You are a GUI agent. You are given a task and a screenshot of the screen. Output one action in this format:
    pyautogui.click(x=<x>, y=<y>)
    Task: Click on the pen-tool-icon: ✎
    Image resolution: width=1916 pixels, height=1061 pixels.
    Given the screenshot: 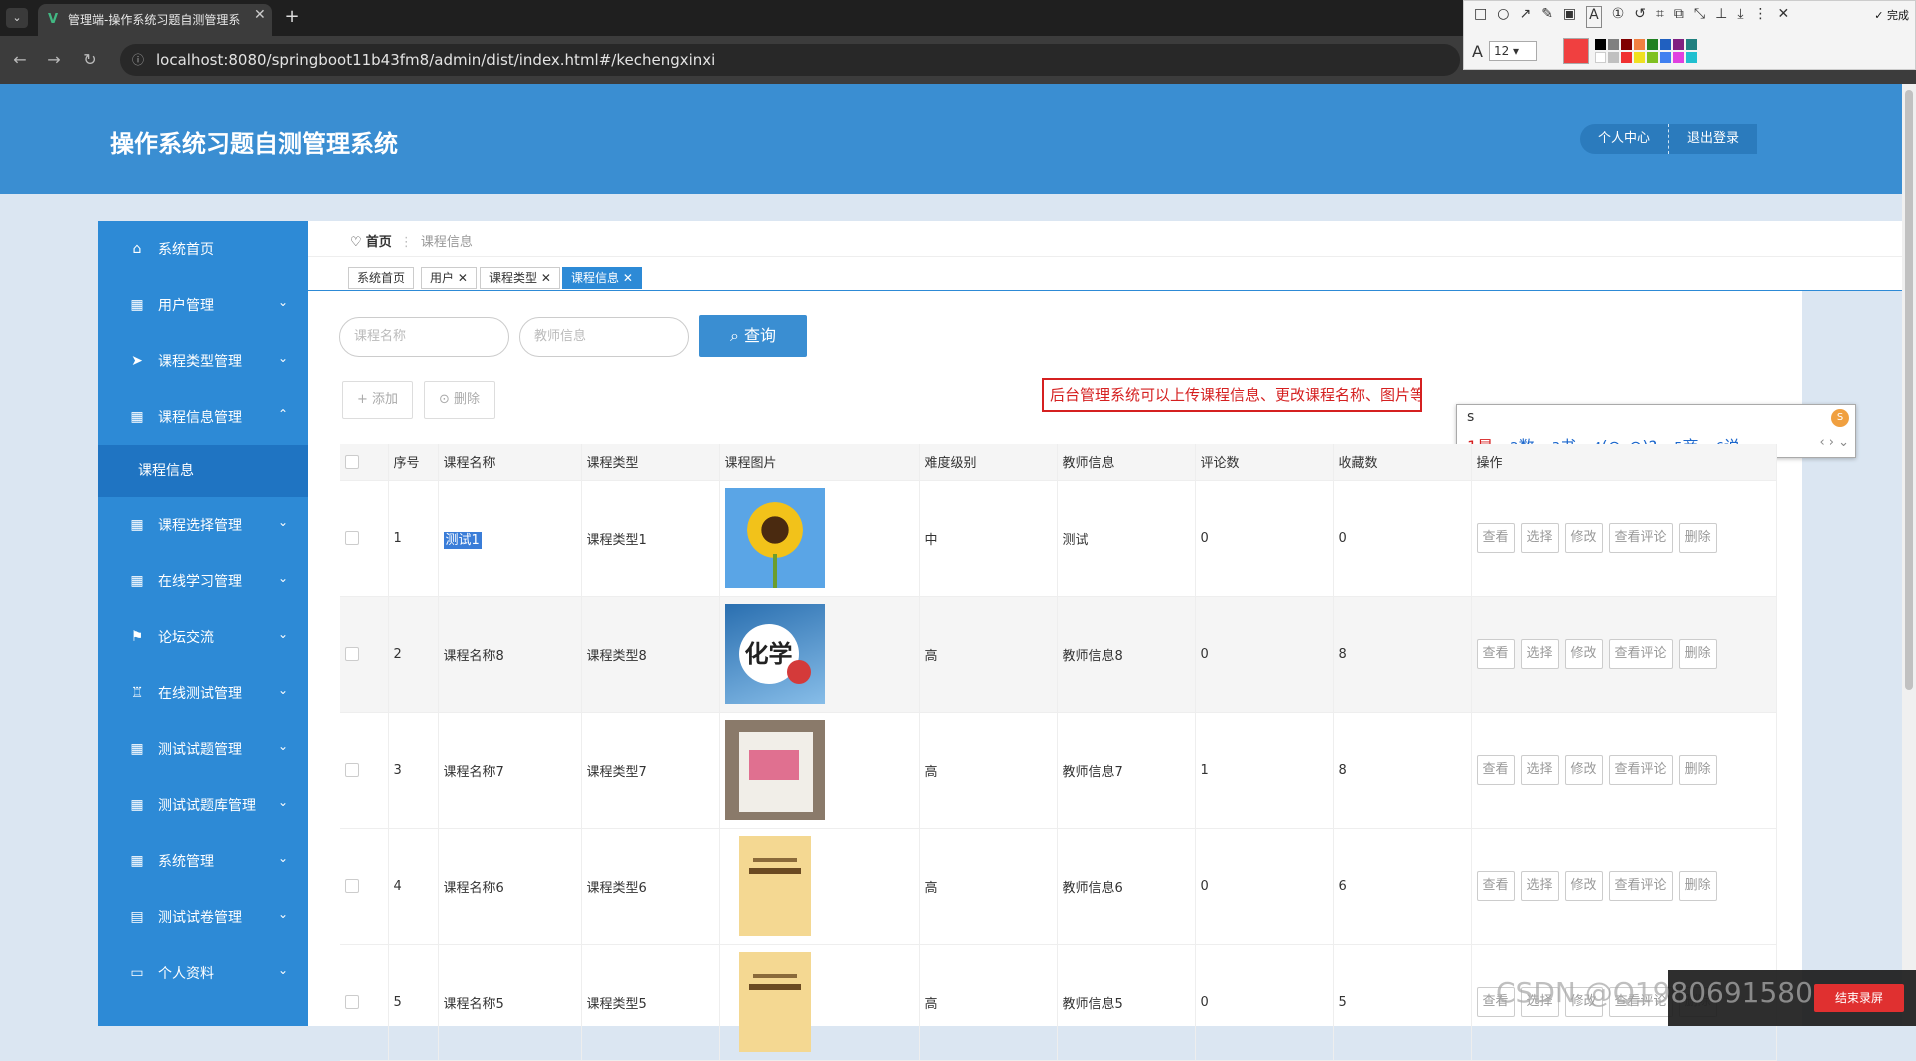 What is the action you would take?
    pyautogui.click(x=1547, y=17)
    